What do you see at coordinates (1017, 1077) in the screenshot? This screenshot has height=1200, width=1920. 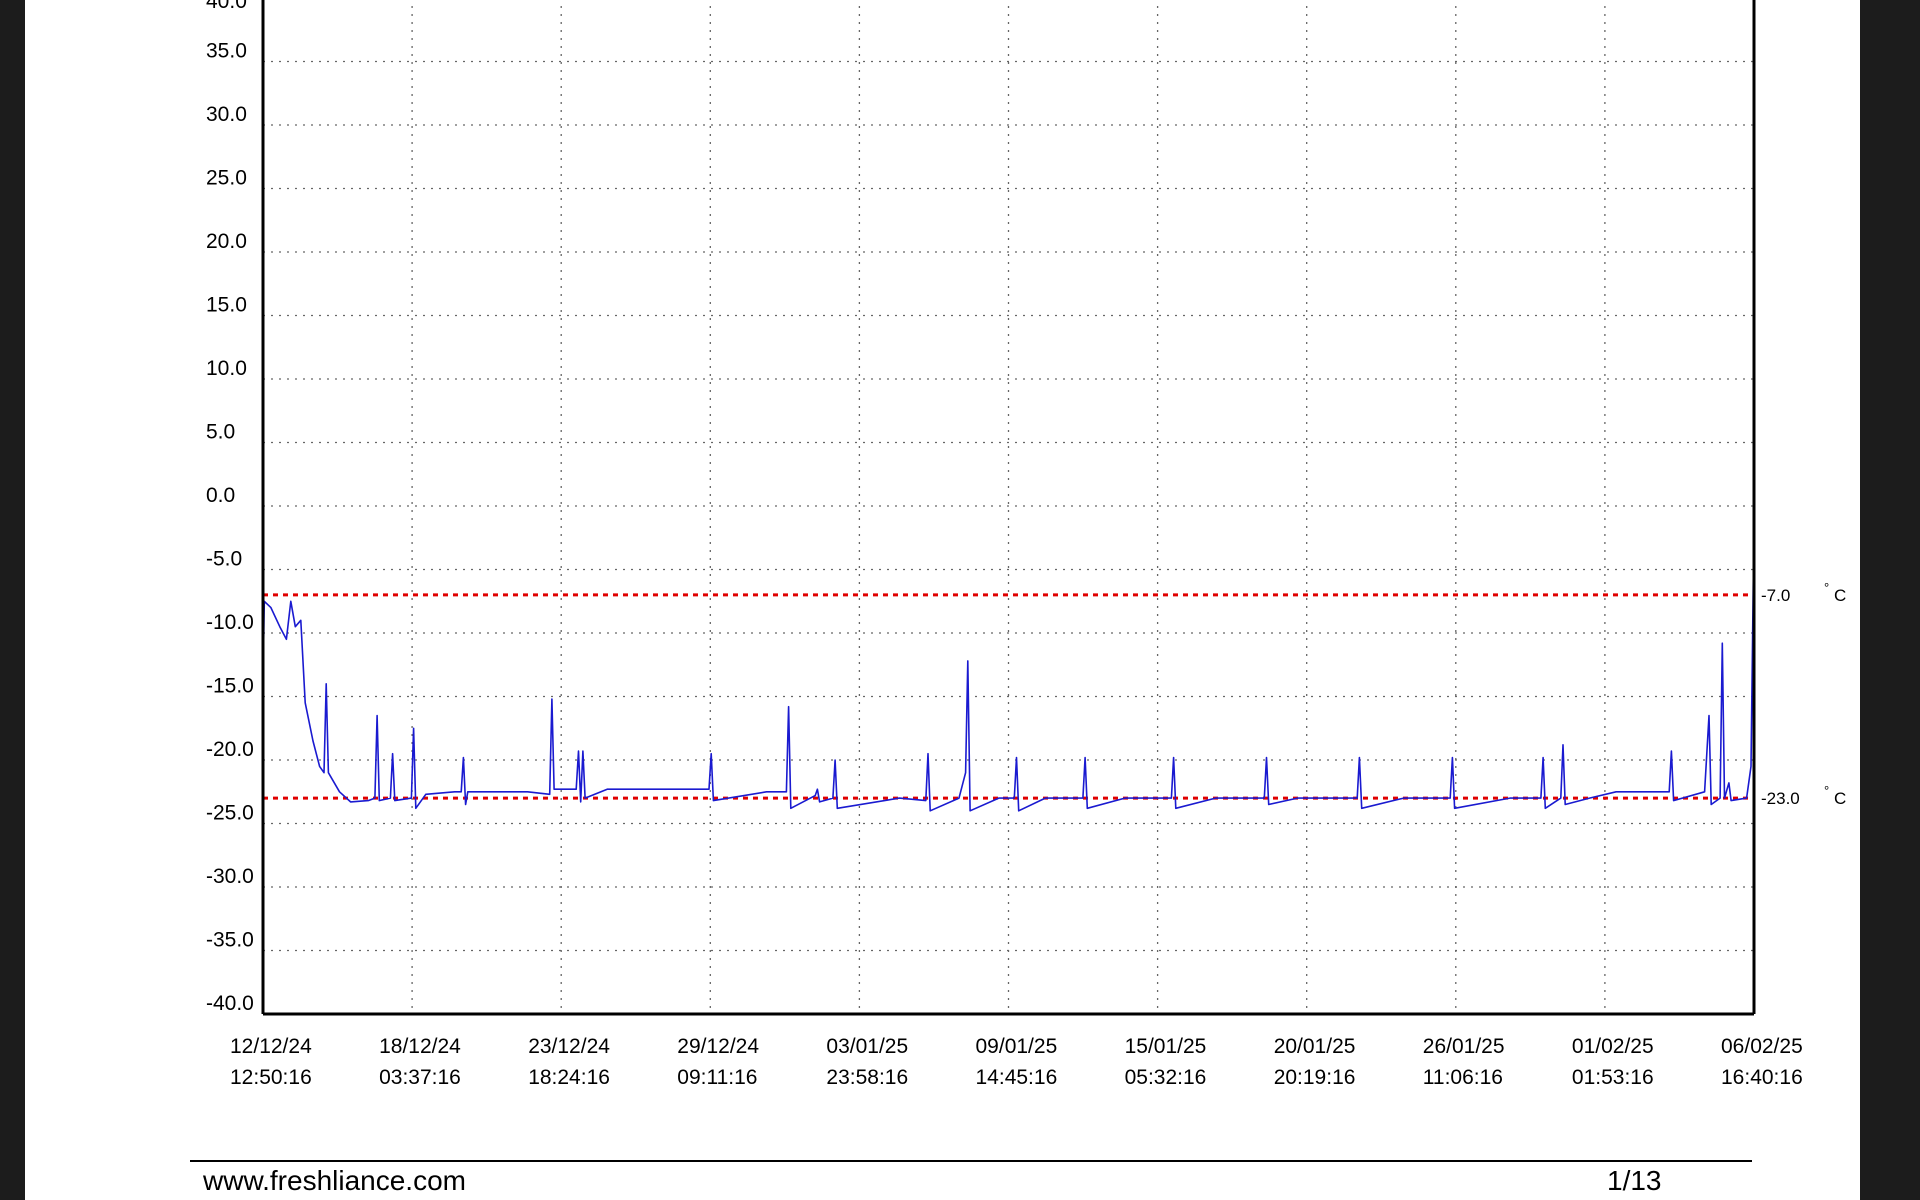 I see `x-tick-time-label: 14:45:16` at bounding box center [1017, 1077].